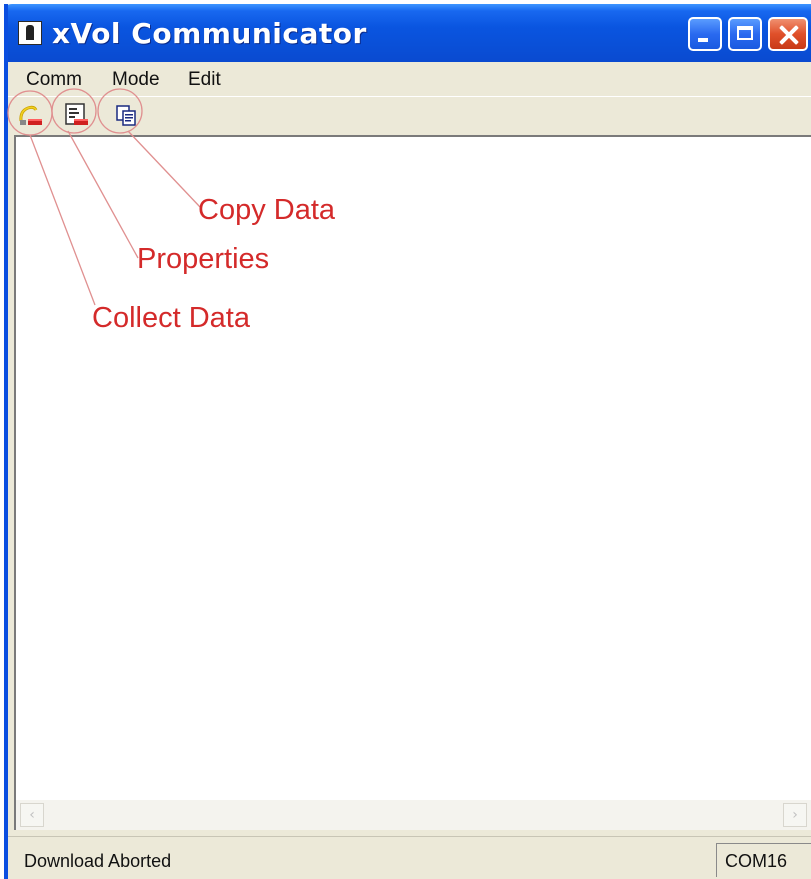 Image resolution: width=811 pixels, height=879 pixels. I want to click on status-bar: Download Aborted COM16, so click(409, 857).